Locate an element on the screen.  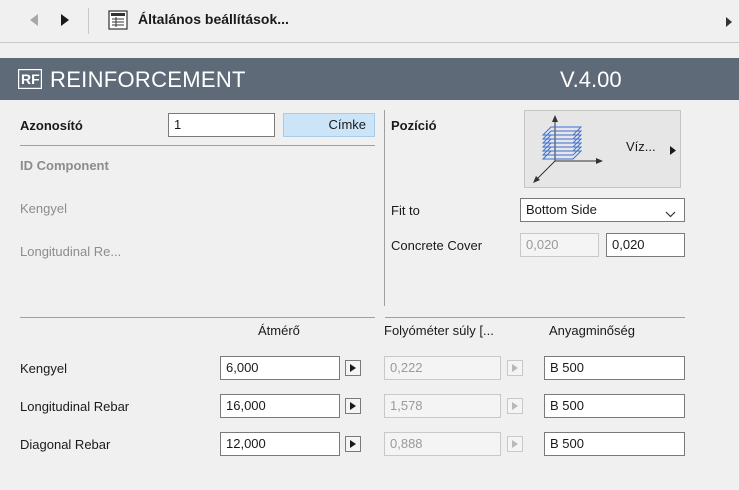
settings-list-icon is located at coordinates (118, 21).